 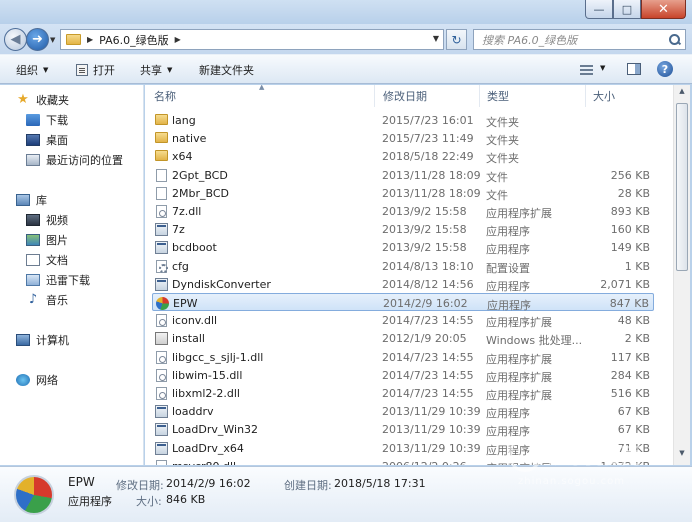 I want to click on search-icon, so click(x=675, y=39).